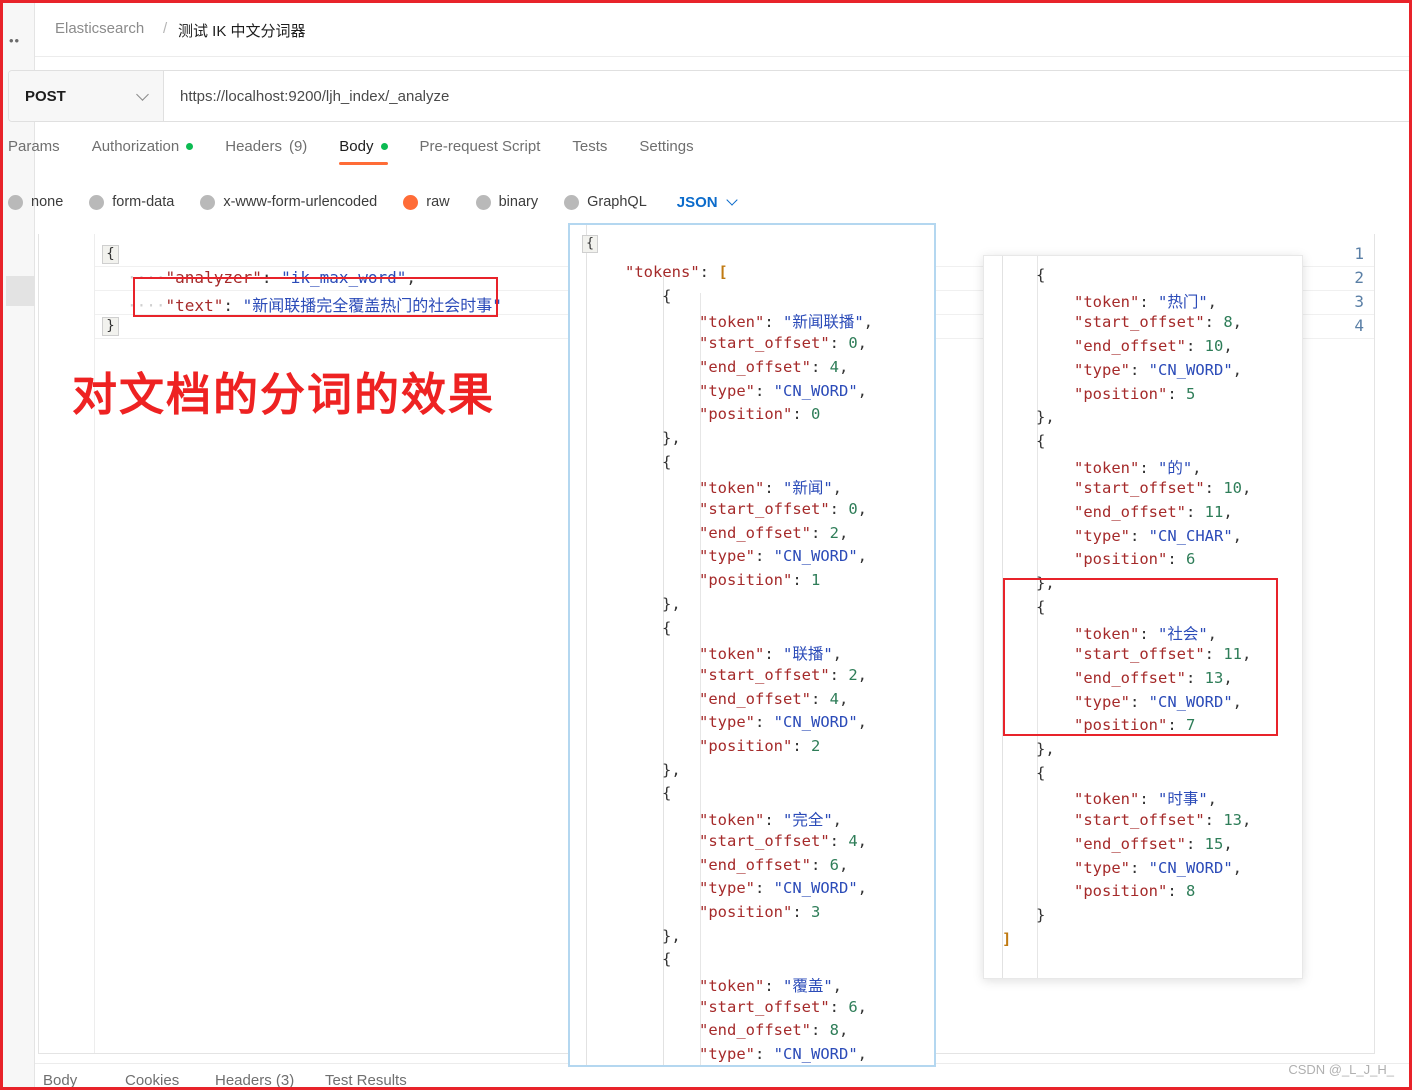 The width and height of the screenshot is (1412, 1090). Describe the element at coordinates (1041, 914) in the screenshot. I see `json-brace: }` at that location.